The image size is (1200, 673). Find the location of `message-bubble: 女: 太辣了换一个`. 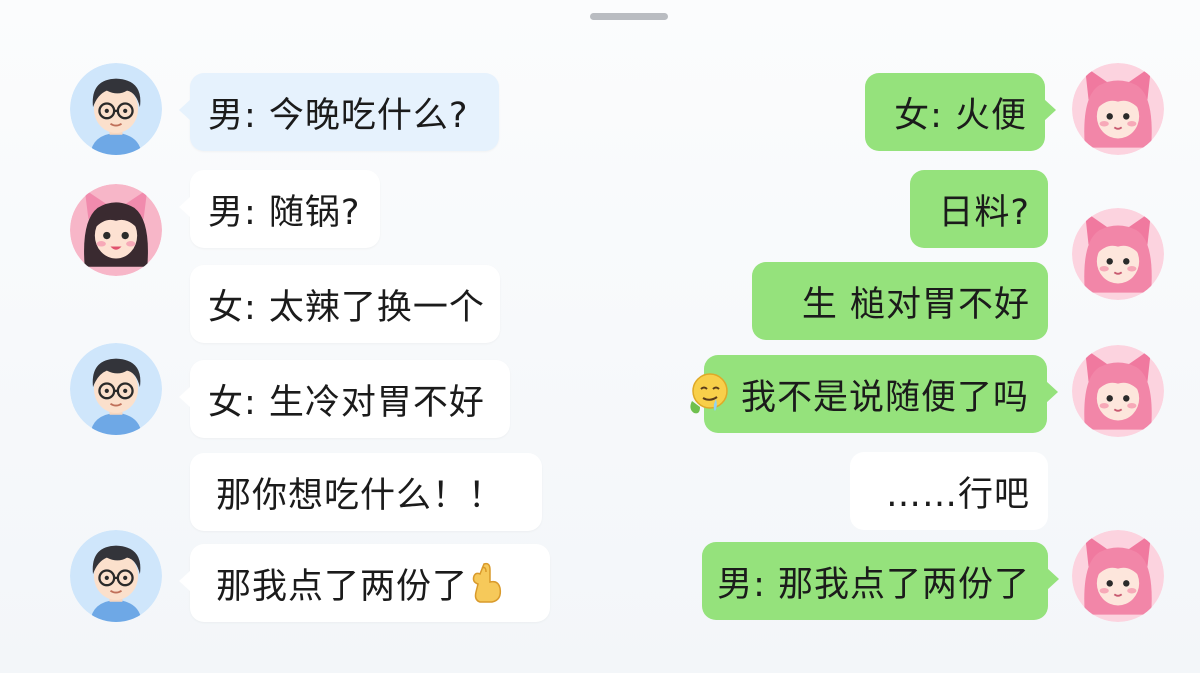

message-bubble: 女: 太辣了换一个 is located at coordinates (345, 304).